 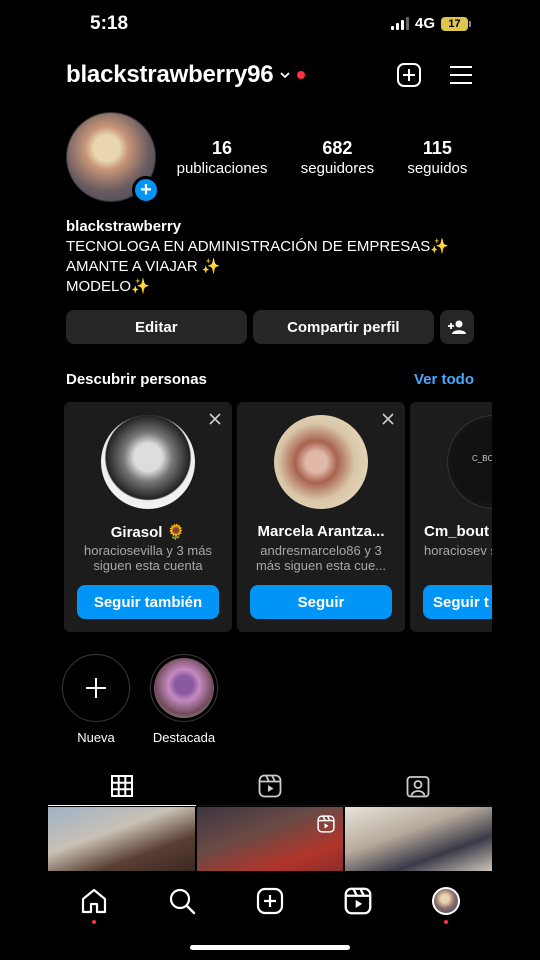 What do you see at coordinates (146, 190) in the screenshot?
I see `add-story-icon: +` at bounding box center [146, 190].